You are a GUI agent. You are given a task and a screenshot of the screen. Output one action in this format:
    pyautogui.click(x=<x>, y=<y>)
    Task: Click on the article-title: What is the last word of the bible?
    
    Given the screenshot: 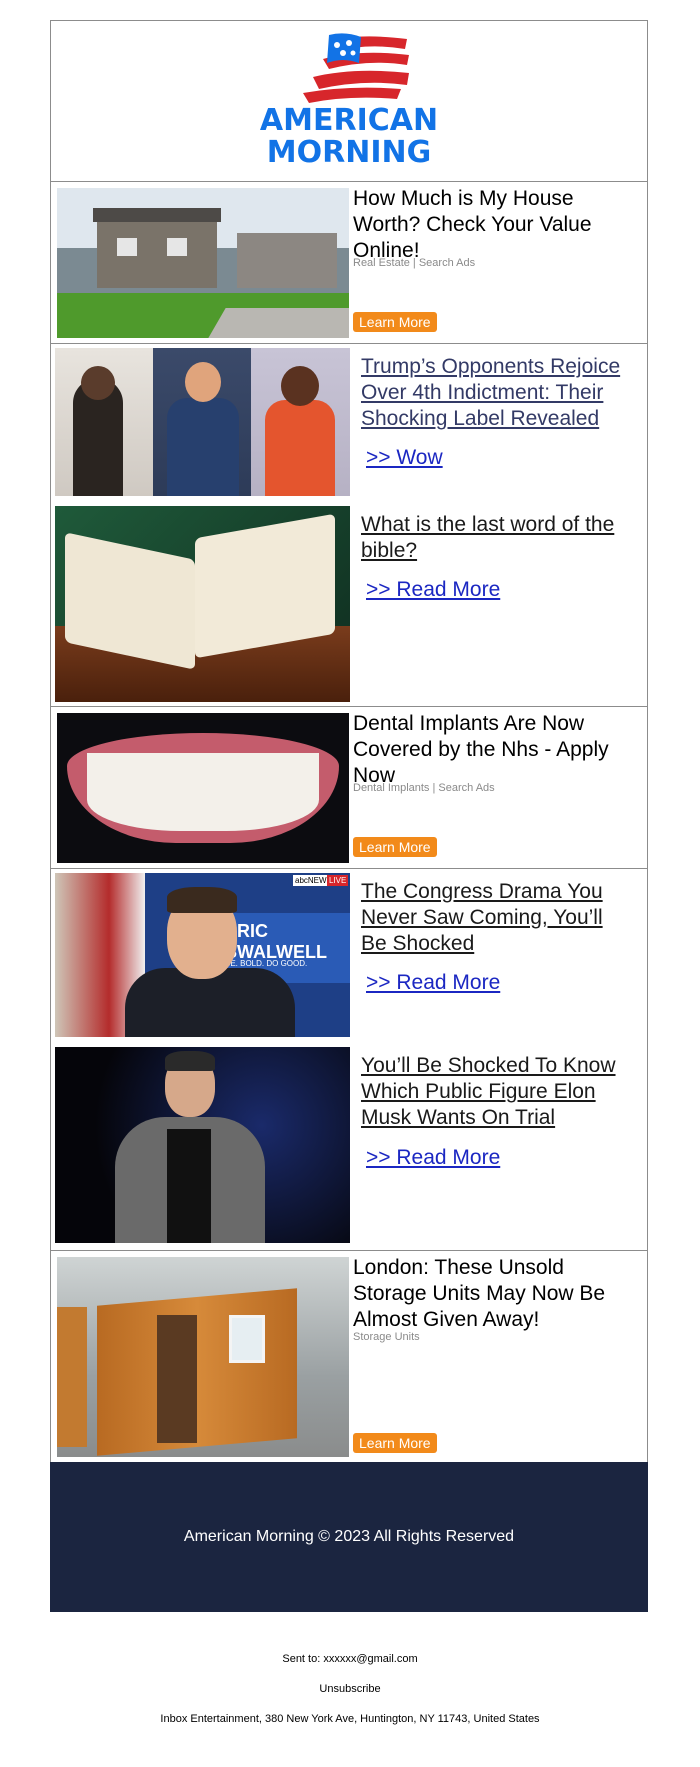 What is the action you would take?
    pyautogui.click(x=501, y=538)
    